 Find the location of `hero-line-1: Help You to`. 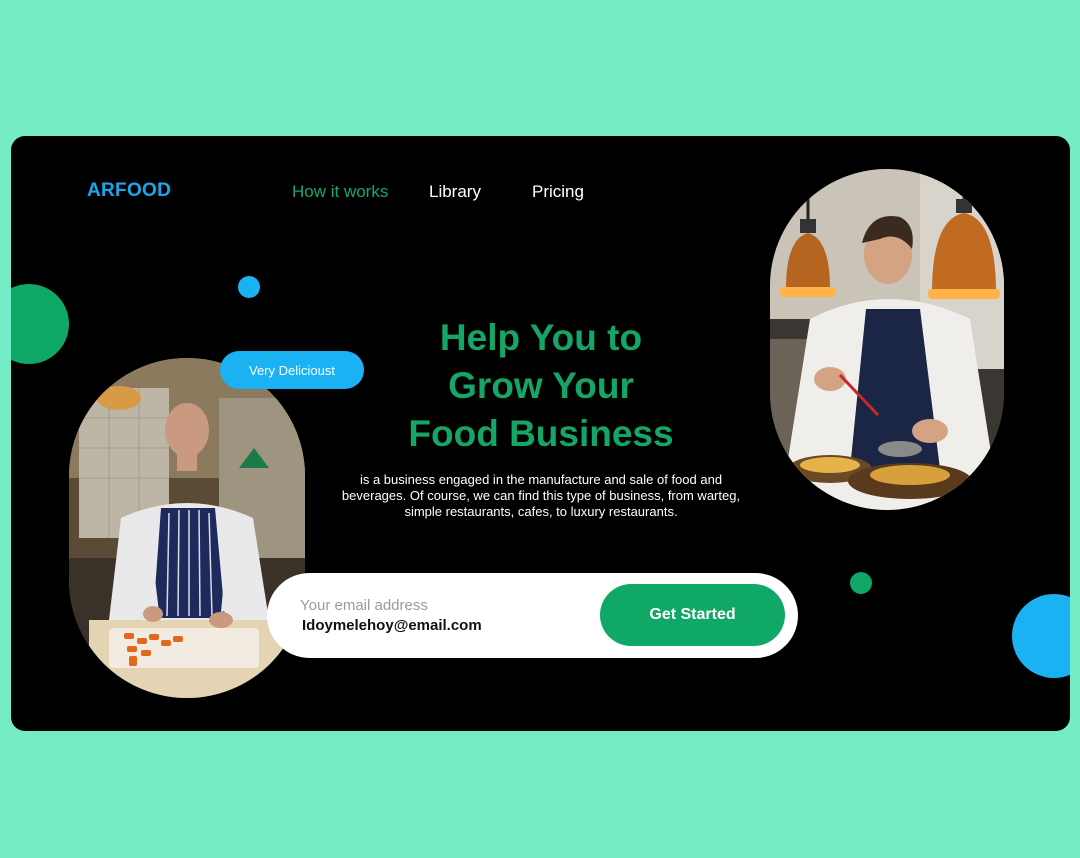

hero-line-1: Help You to is located at coordinates (541, 337).